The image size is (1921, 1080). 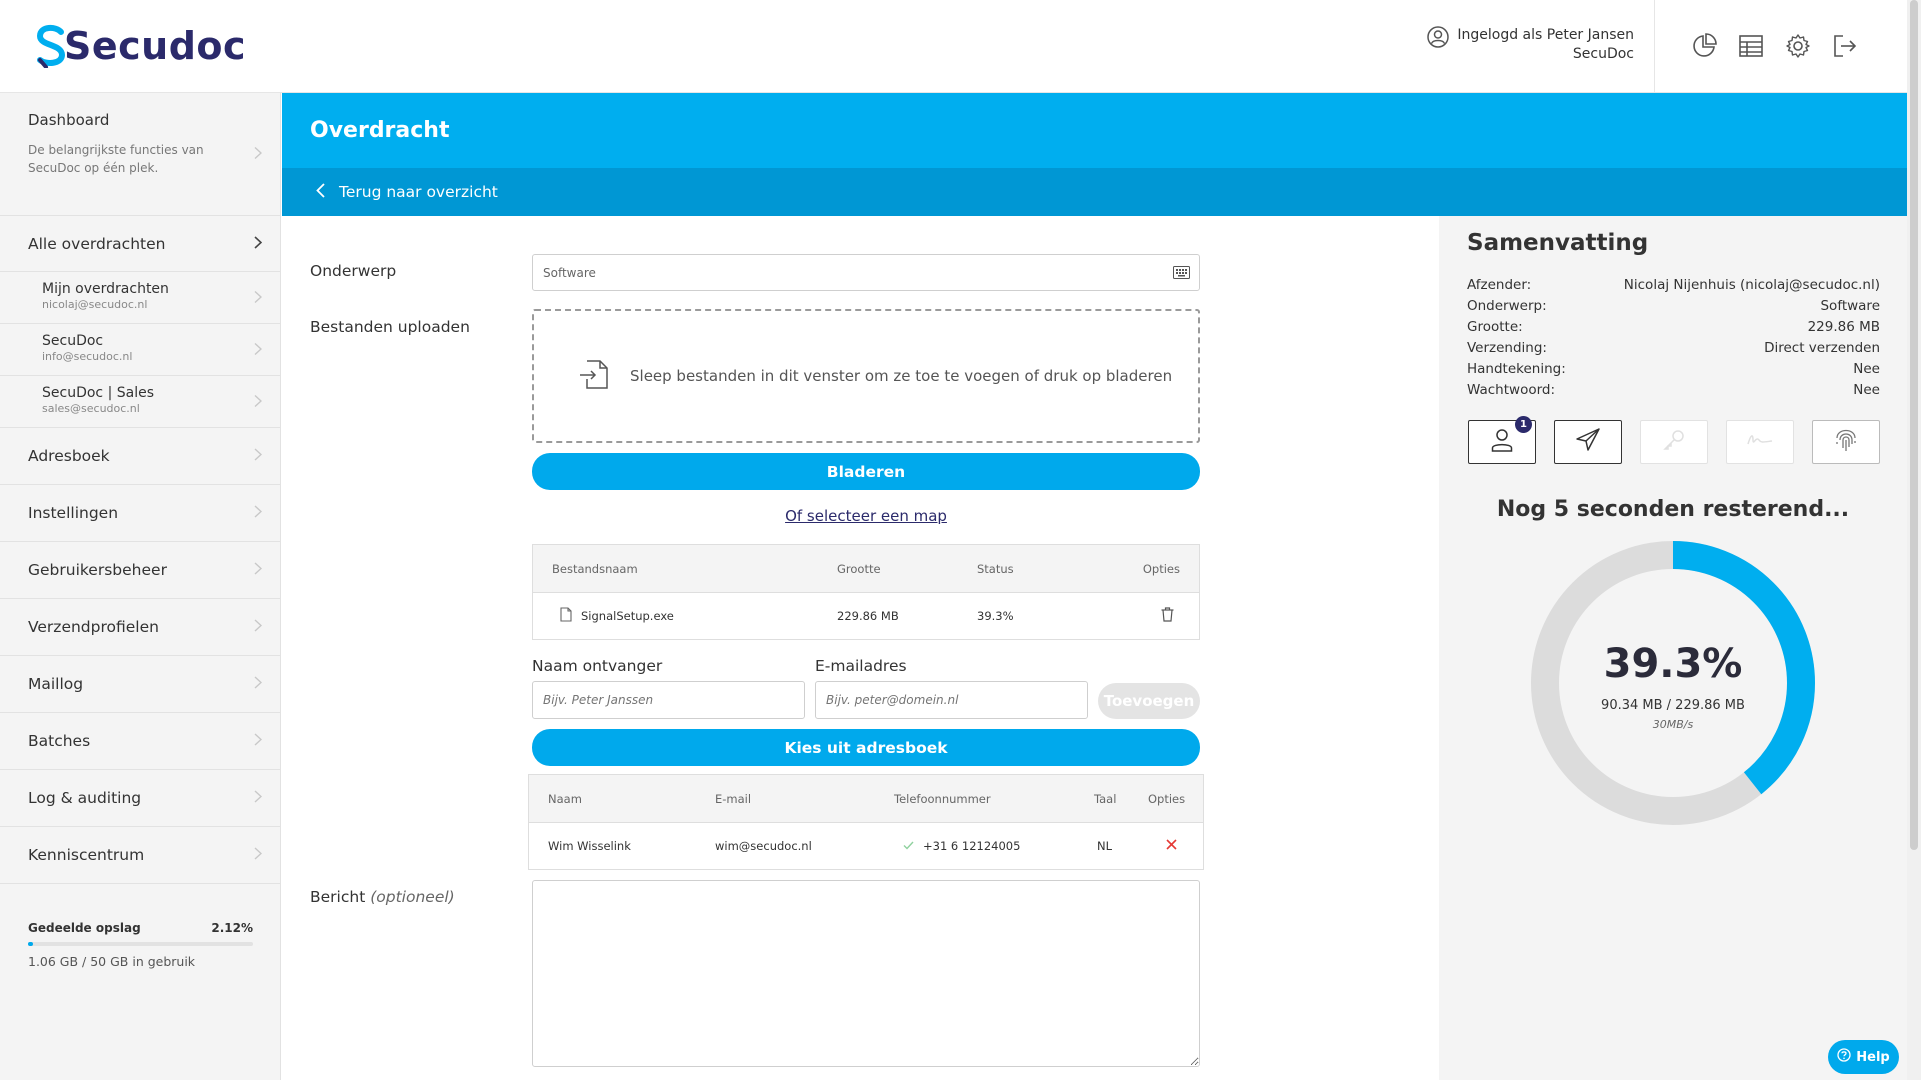 I want to click on storage-label: Gedeelde opslag, so click(x=84, y=928).